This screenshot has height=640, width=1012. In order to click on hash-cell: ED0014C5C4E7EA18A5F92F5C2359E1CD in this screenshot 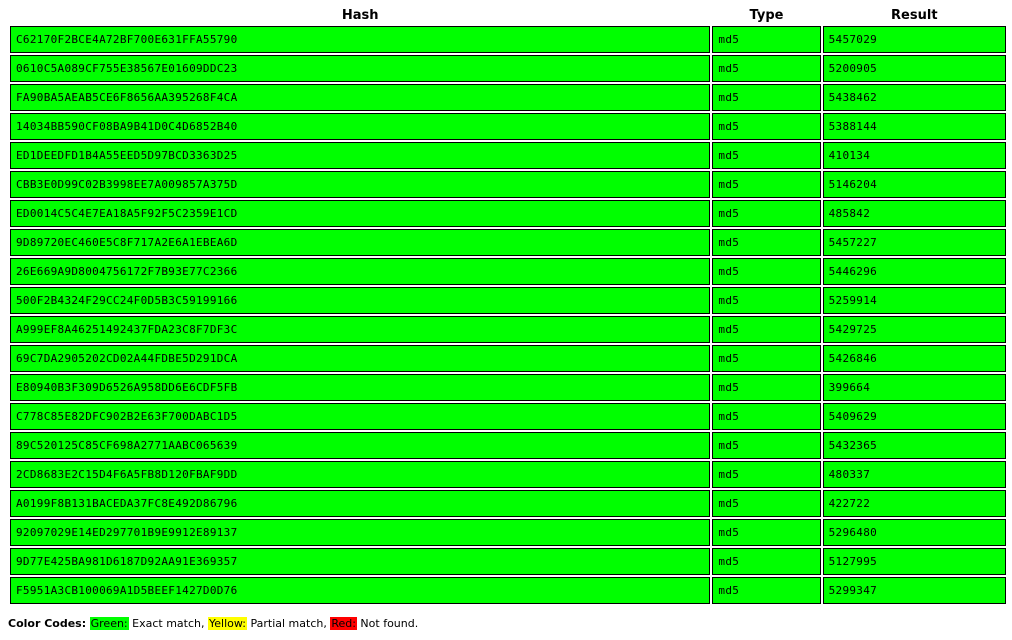, I will do `click(360, 213)`.